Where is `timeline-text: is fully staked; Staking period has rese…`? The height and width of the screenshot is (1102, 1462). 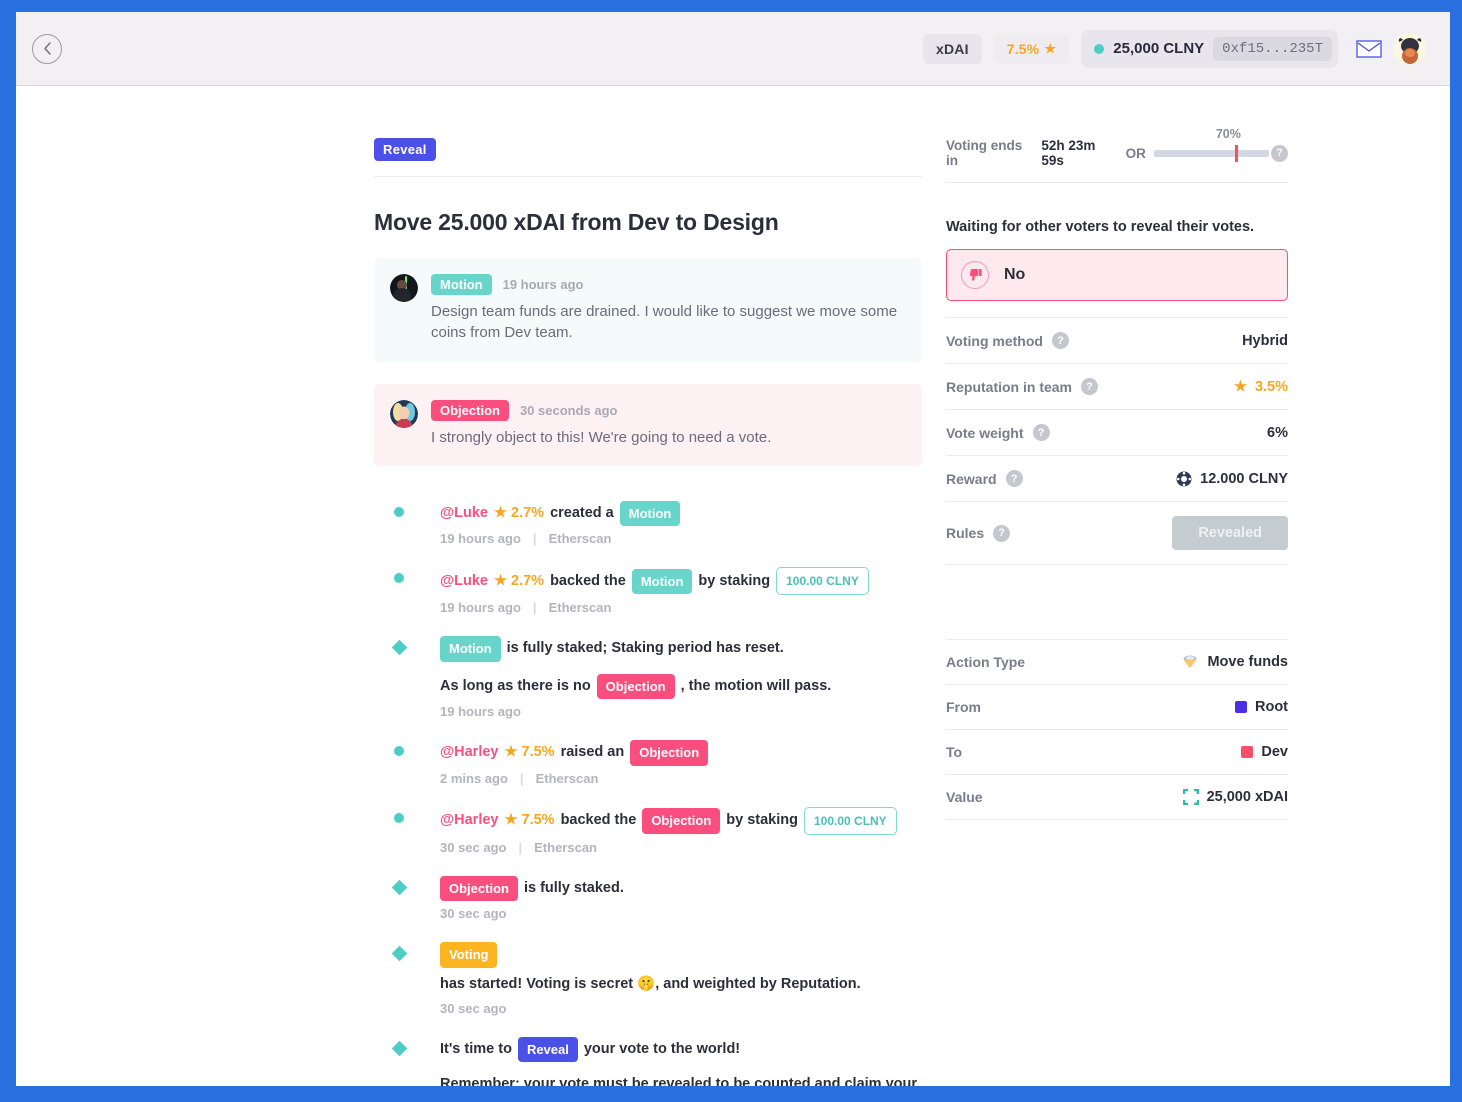
timeline-text: is fully staked; Staking period has rese… is located at coordinates (645, 648).